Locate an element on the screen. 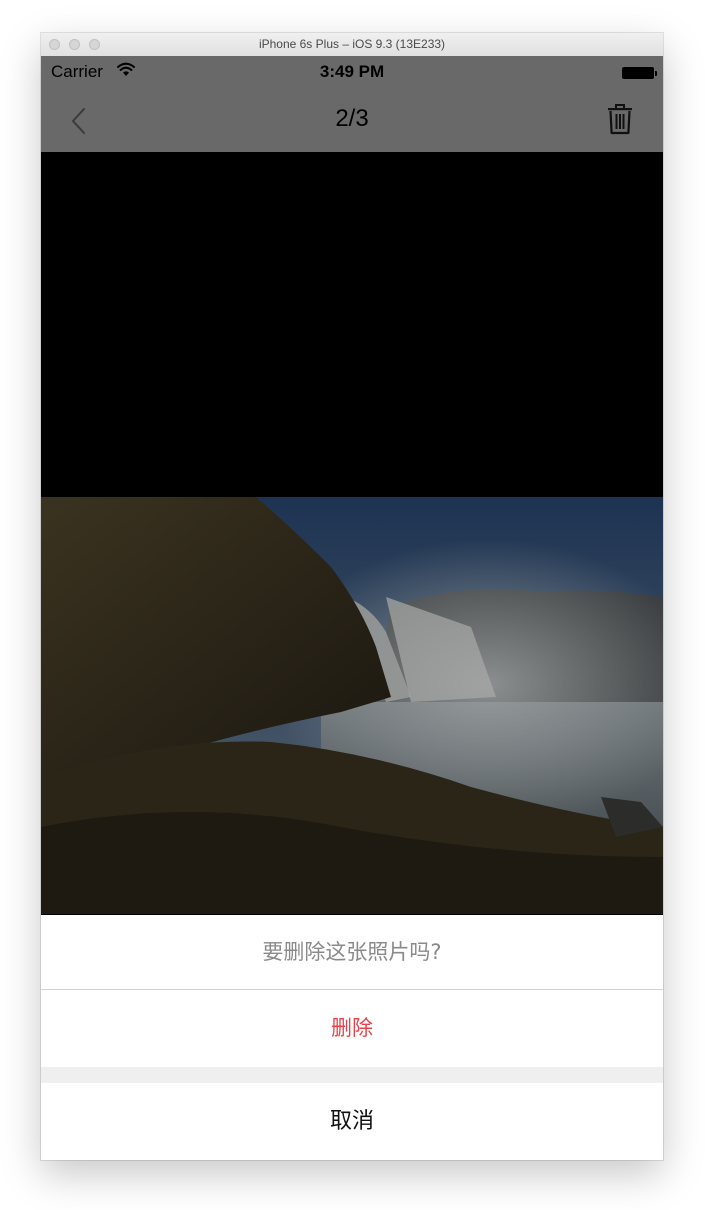  navigation-bar: 2/3 is located at coordinates (352, 120).